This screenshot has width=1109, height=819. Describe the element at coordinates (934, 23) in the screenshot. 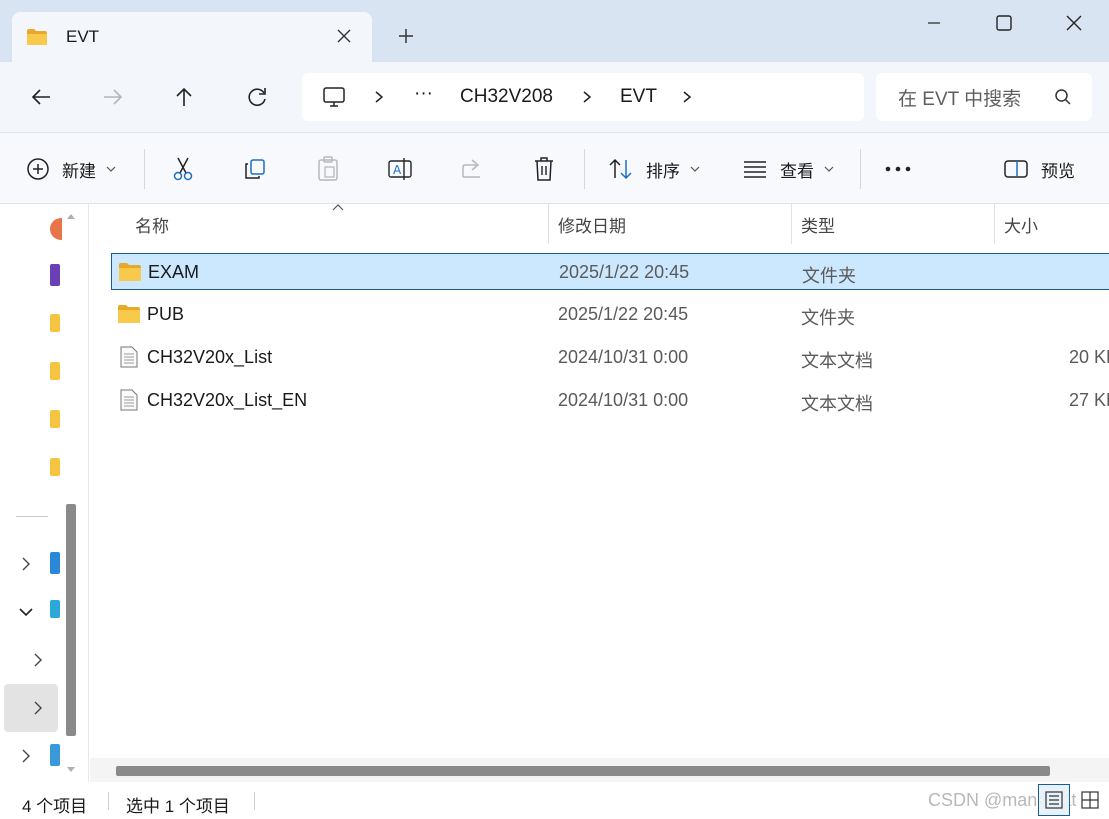

I see `minimize-button` at that location.